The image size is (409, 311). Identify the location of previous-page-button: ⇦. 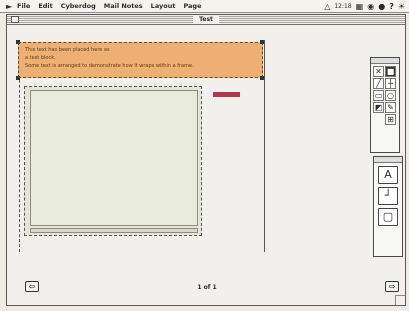
(32, 286).